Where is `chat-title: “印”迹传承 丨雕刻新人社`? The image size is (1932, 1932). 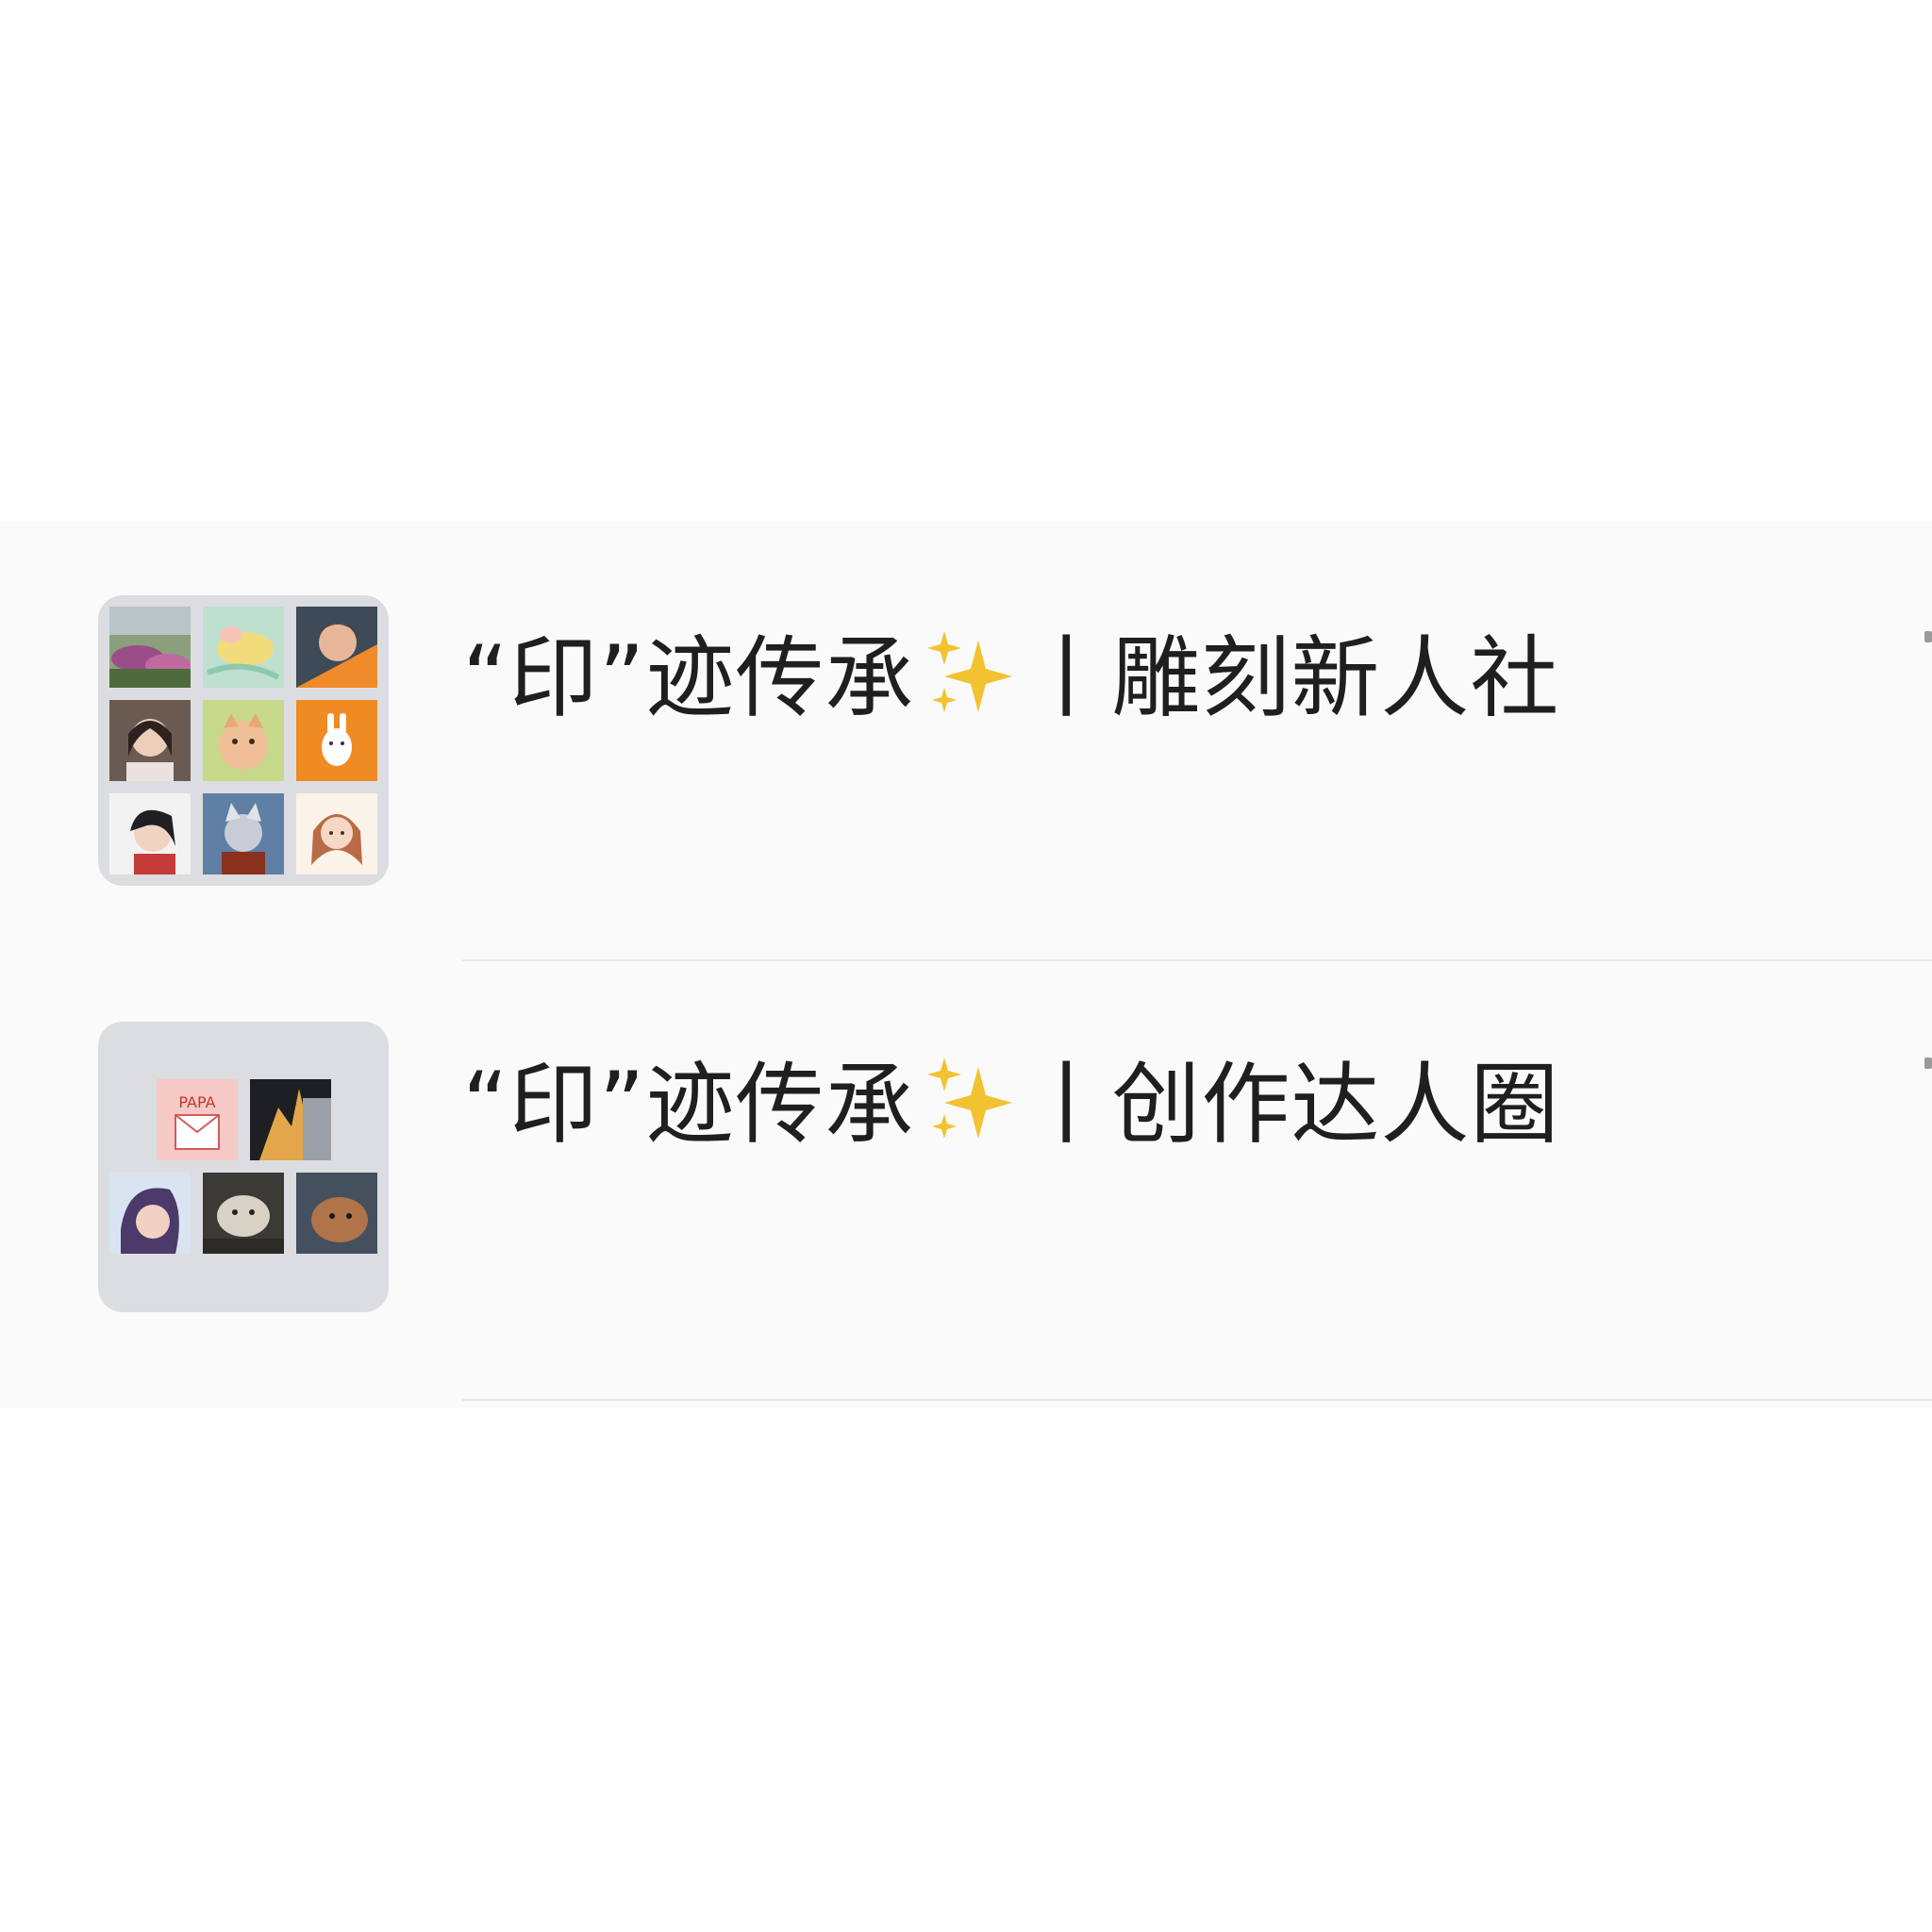
chat-title: “印”迹传承 丨雕刻新人社 is located at coordinates (1011, 677).